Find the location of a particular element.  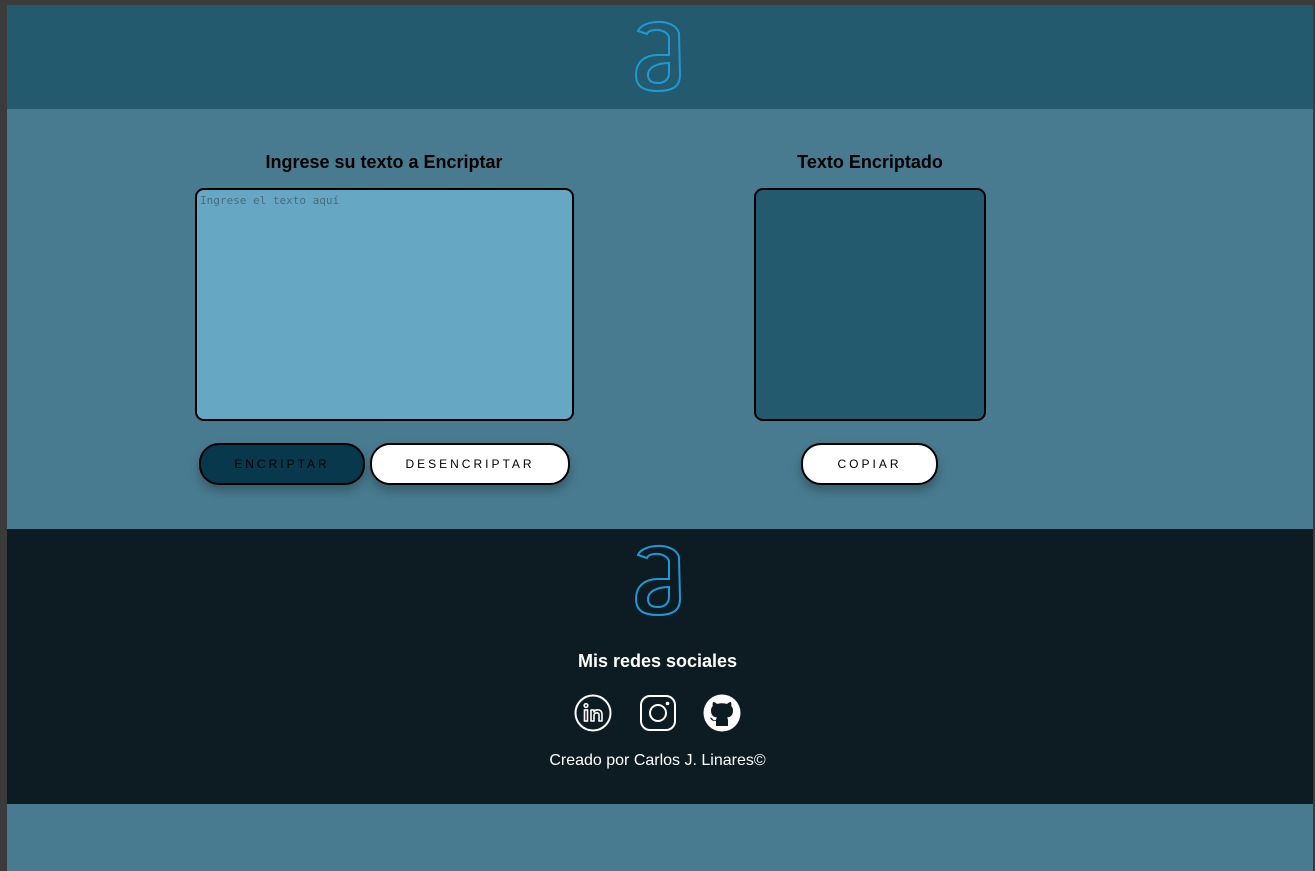

site-header is located at coordinates (660, 57).